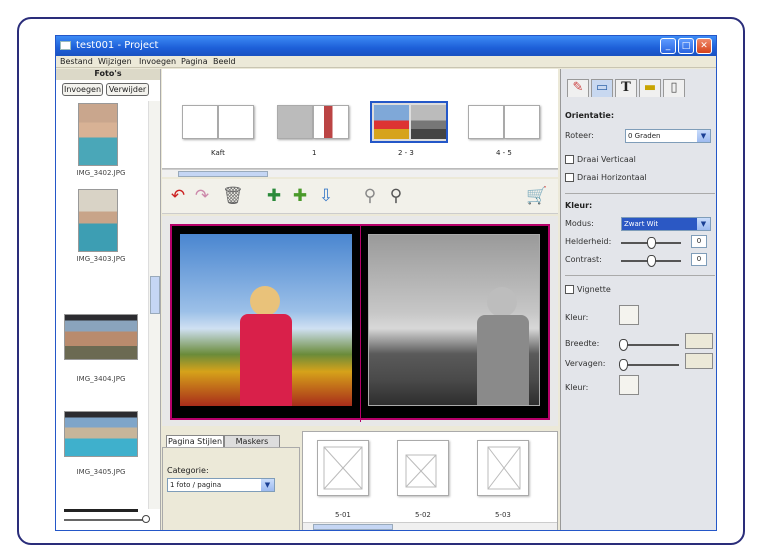 This screenshot has height=555, width=760. Describe the element at coordinates (360, 173) in the screenshot. I see `pages-scrollbar` at that location.